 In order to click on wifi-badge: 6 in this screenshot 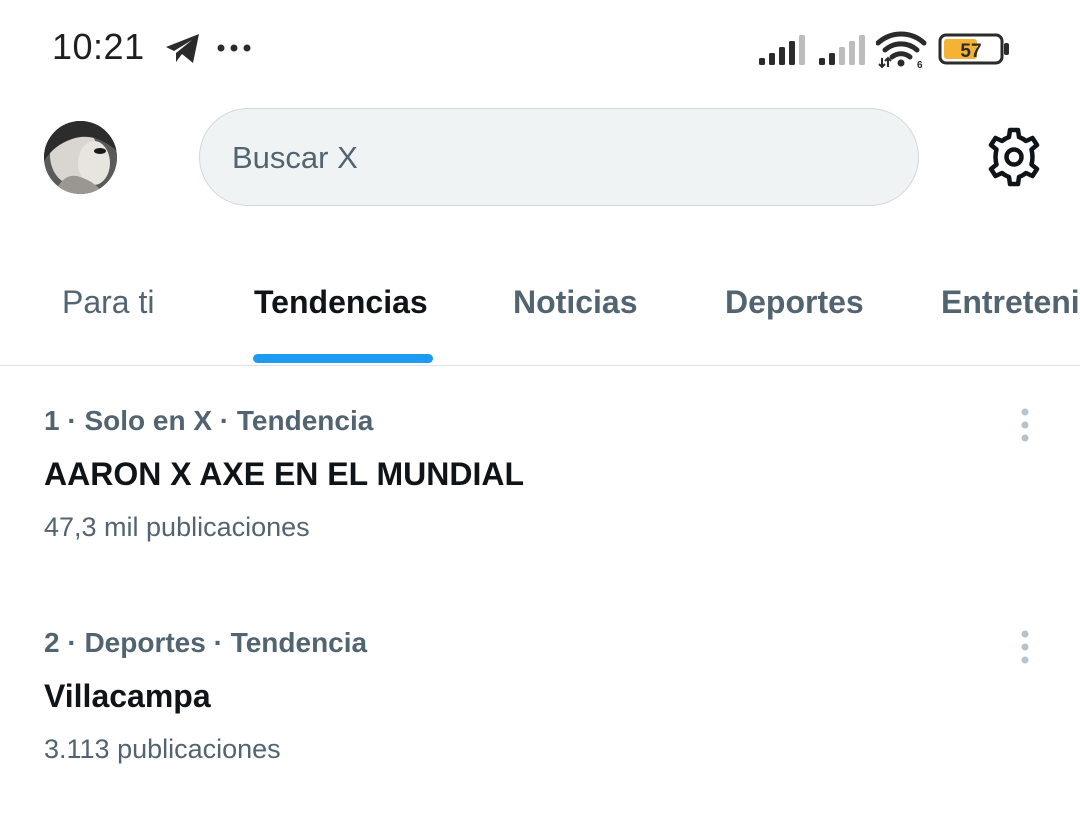, I will do `click(920, 65)`.